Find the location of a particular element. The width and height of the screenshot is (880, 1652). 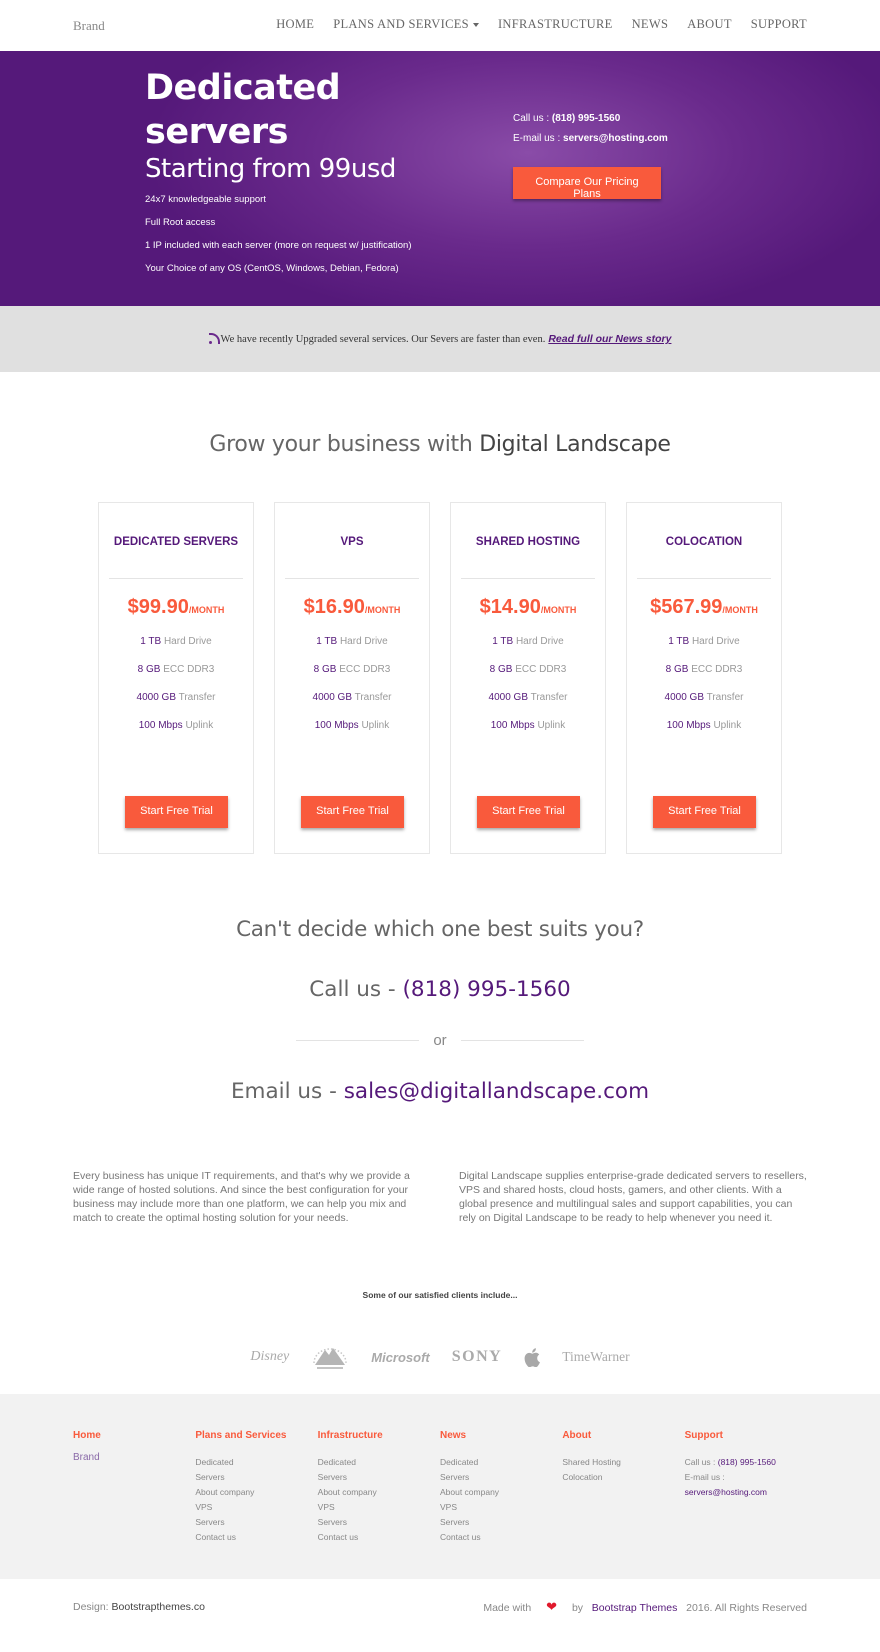

heart-icon: ❤ is located at coordinates (552, 1606).